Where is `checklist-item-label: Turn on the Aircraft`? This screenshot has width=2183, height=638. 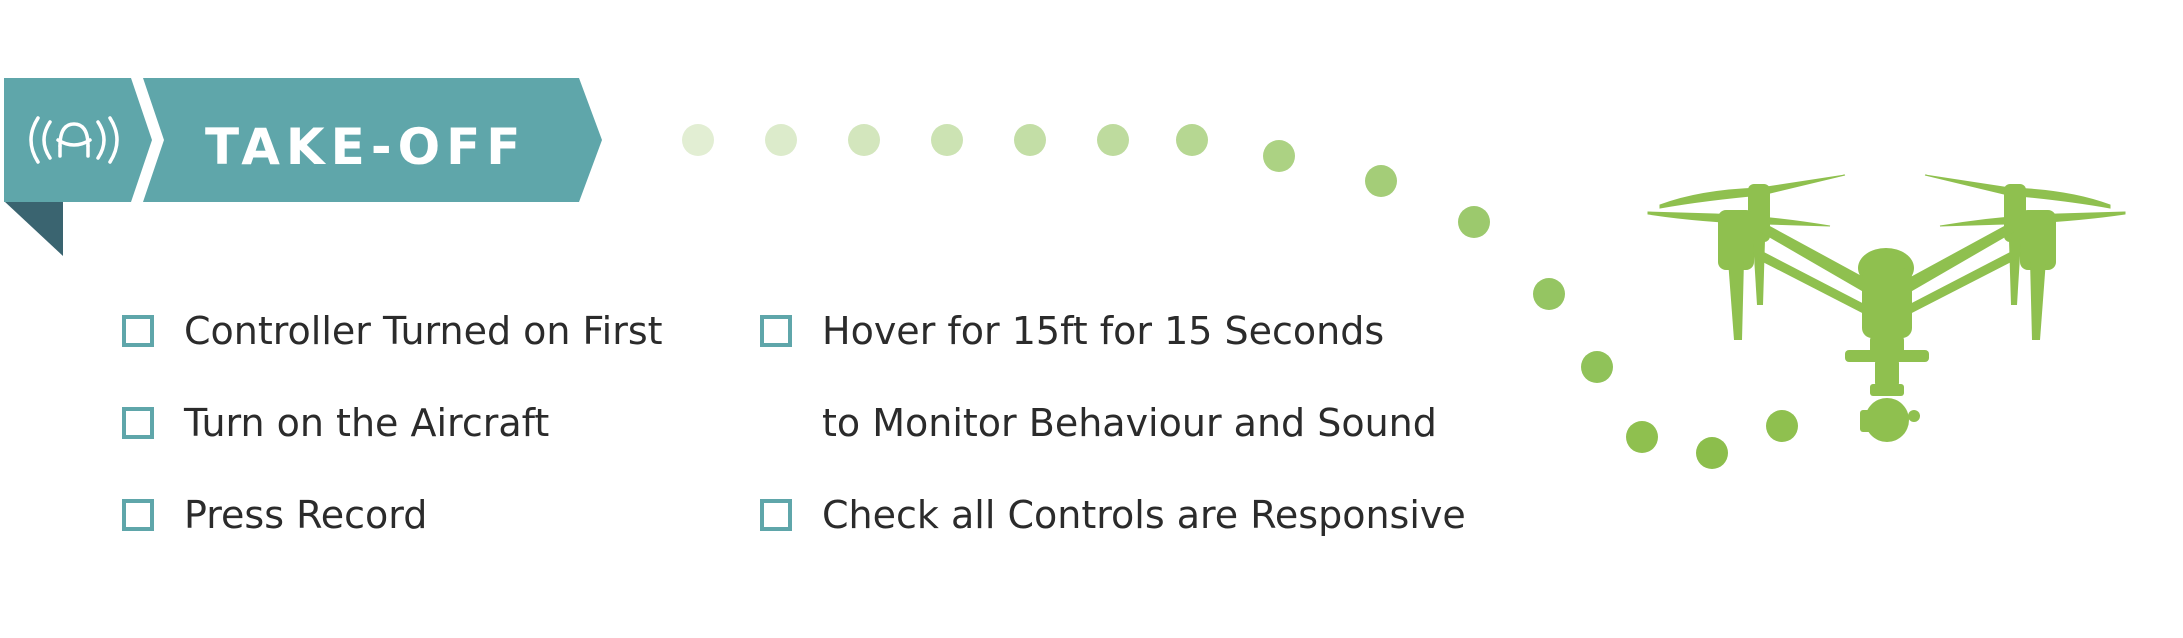 checklist-item-label: Turn on the Aircraft is located at coordinates (367, 423).